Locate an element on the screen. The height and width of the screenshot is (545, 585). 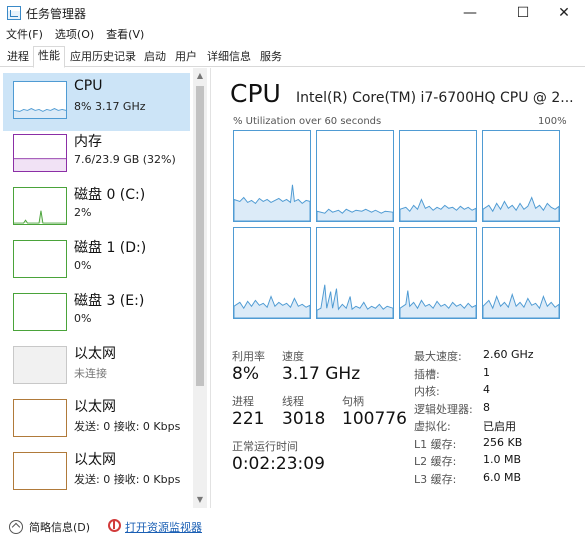
sidebar-item-cpu: CPU 8% 3.17 GHz is located at coordinates (96, 102).